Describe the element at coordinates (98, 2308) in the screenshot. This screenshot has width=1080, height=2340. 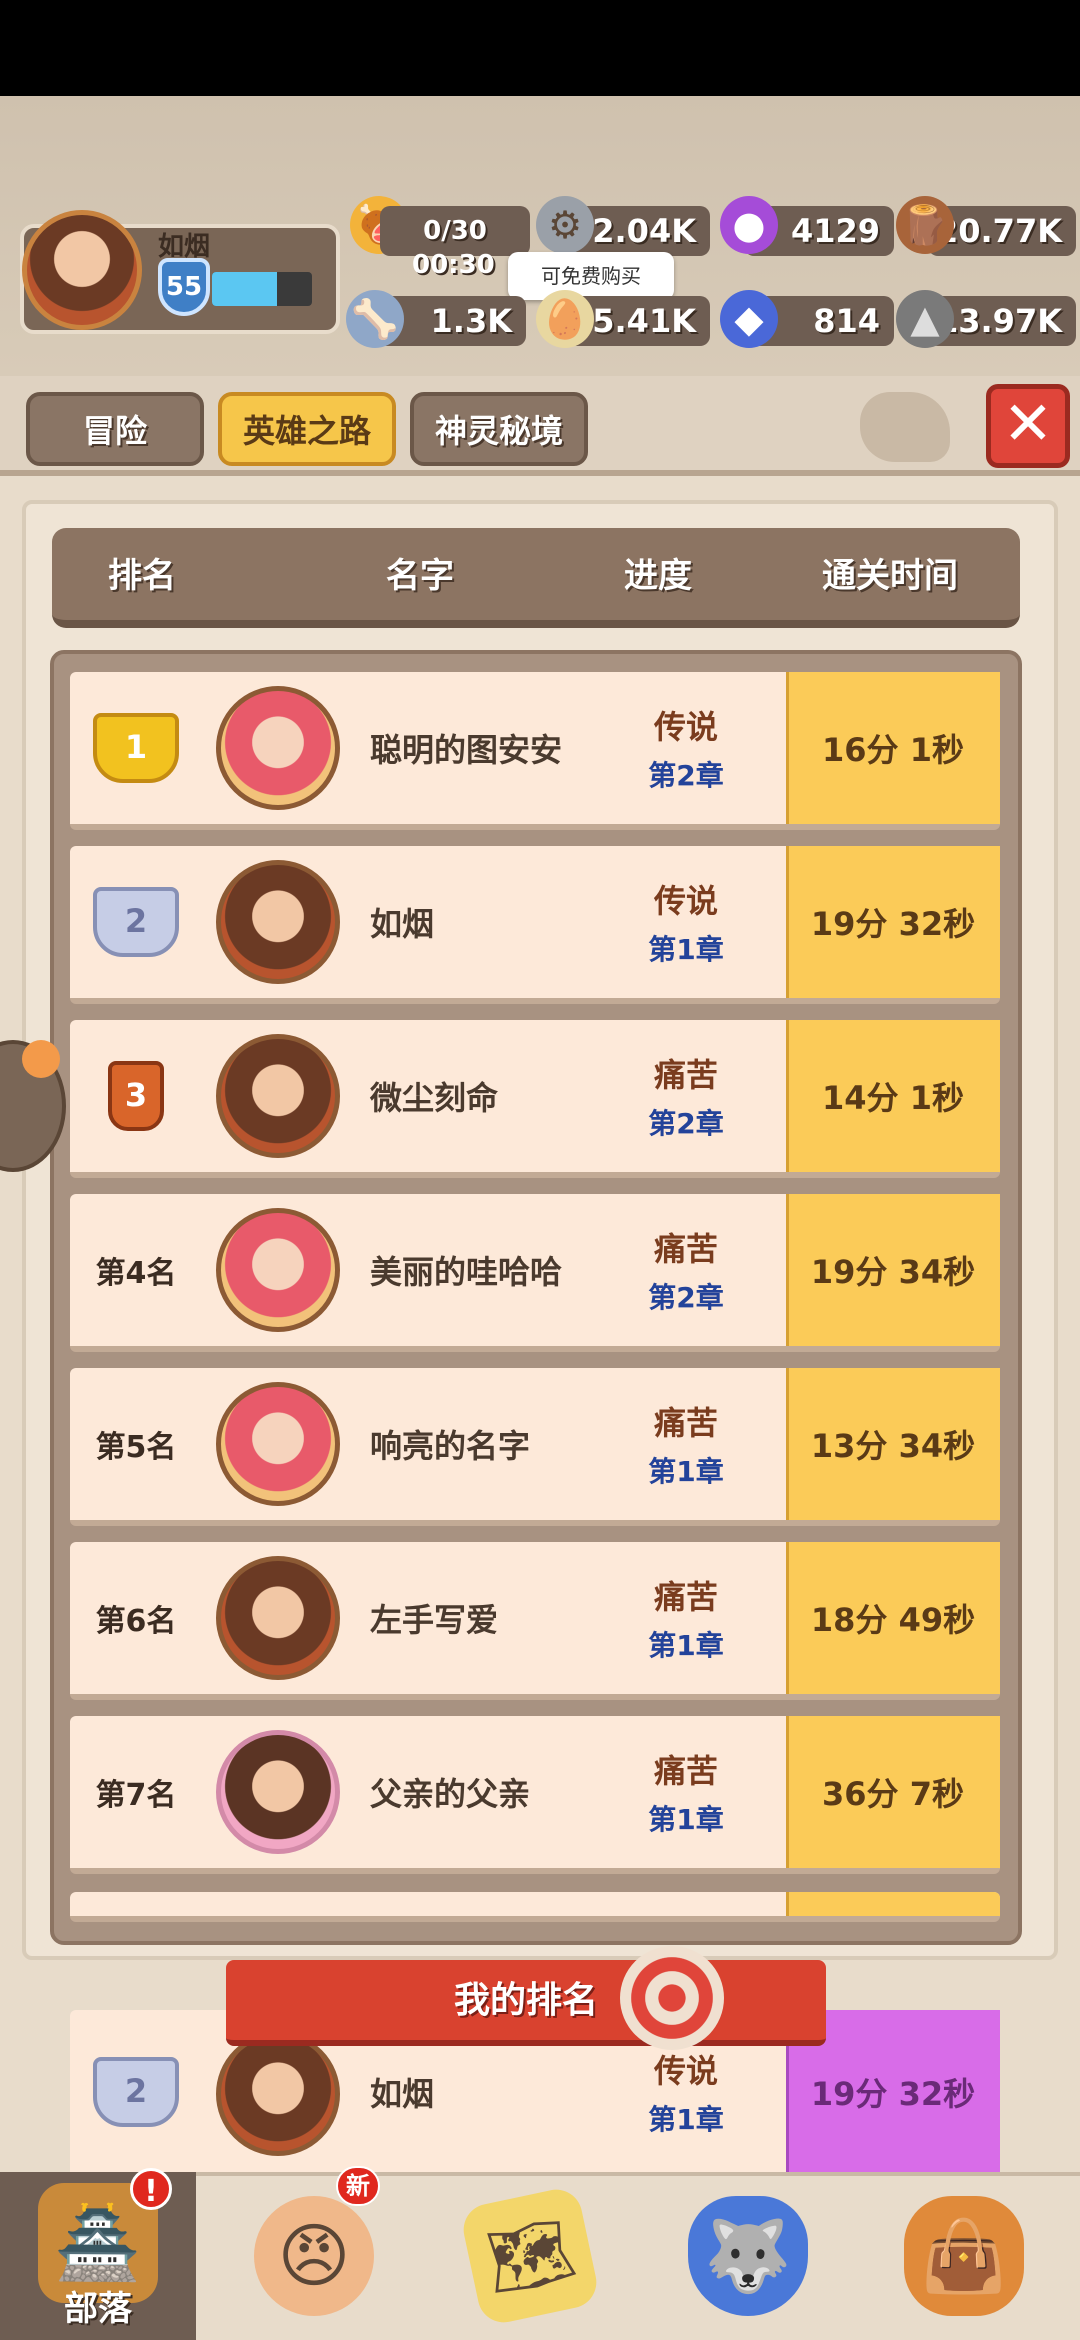
I see `nav-tribe-label: 部落` at that location.